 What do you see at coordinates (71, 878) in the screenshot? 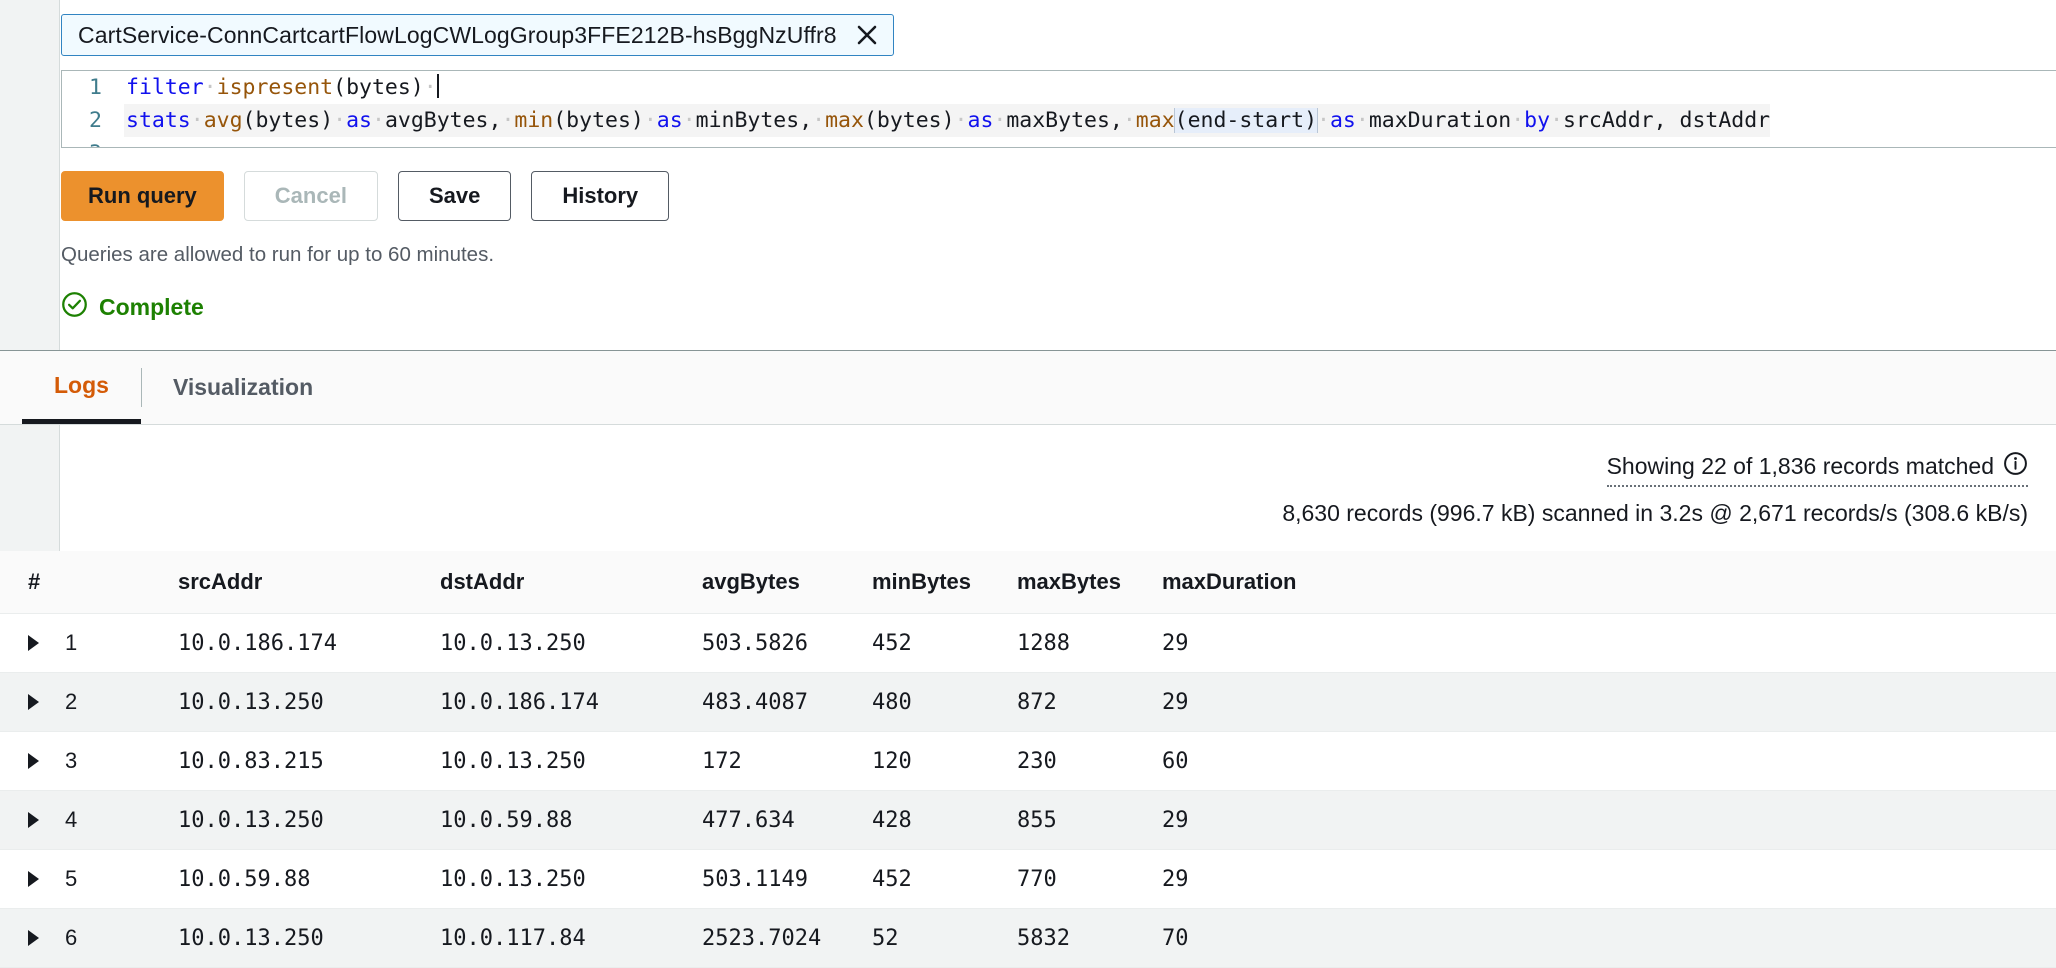
I see `row-index-label: 5` at bounding box center [71, 878].